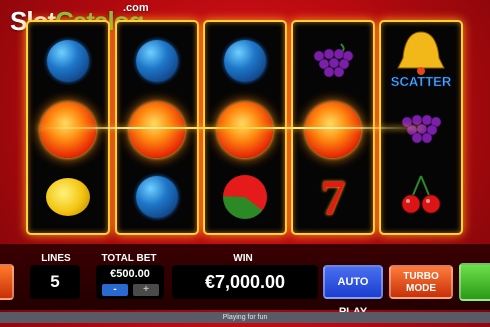  I want to click on total-bet-value: €500.00, so click(130, 274).